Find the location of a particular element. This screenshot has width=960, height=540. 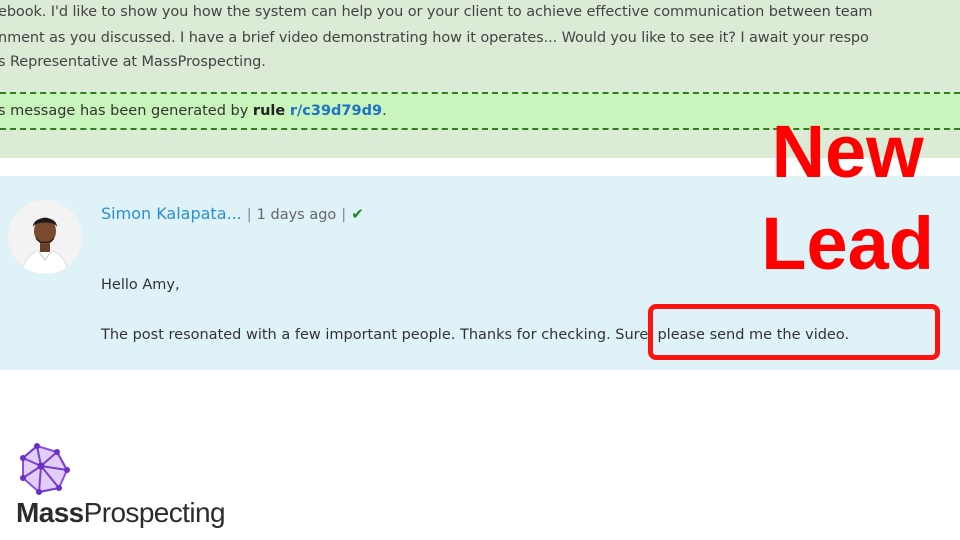

rule-label: rule is located at coordinates (269, 111).